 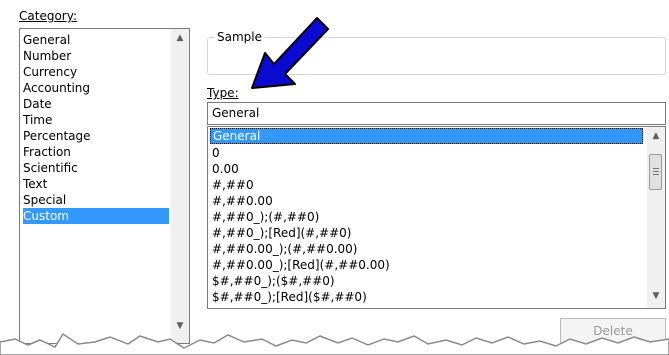 What do you see at coordinates (96, 104) in the screenshot?
I see `category-item-date: Date` at bounding box center [96, 104].